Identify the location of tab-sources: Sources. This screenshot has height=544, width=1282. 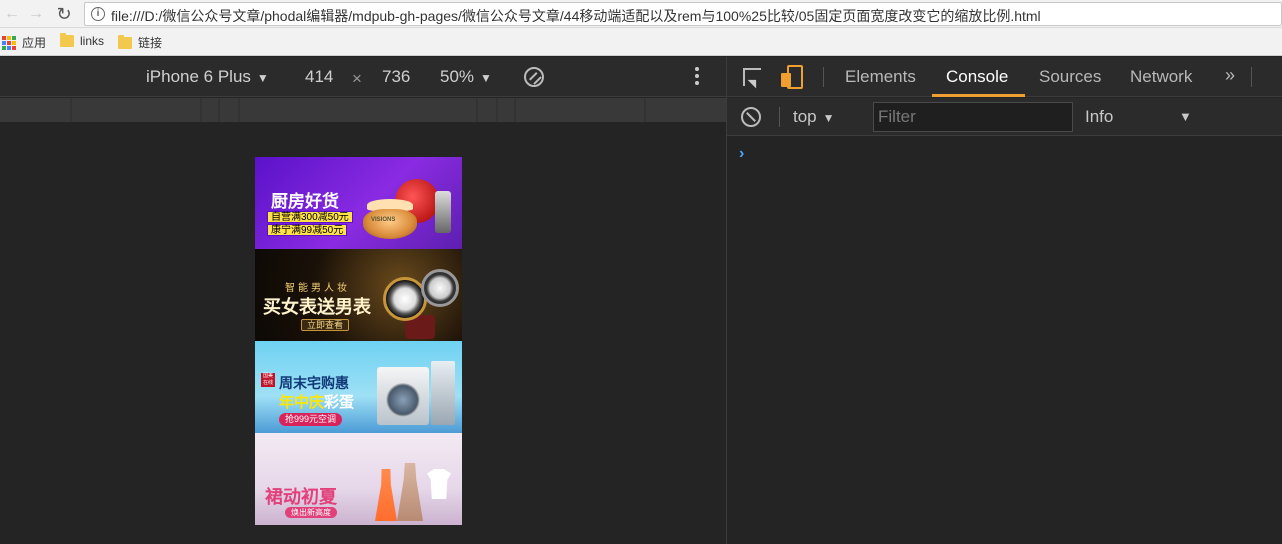
(1070, 77).